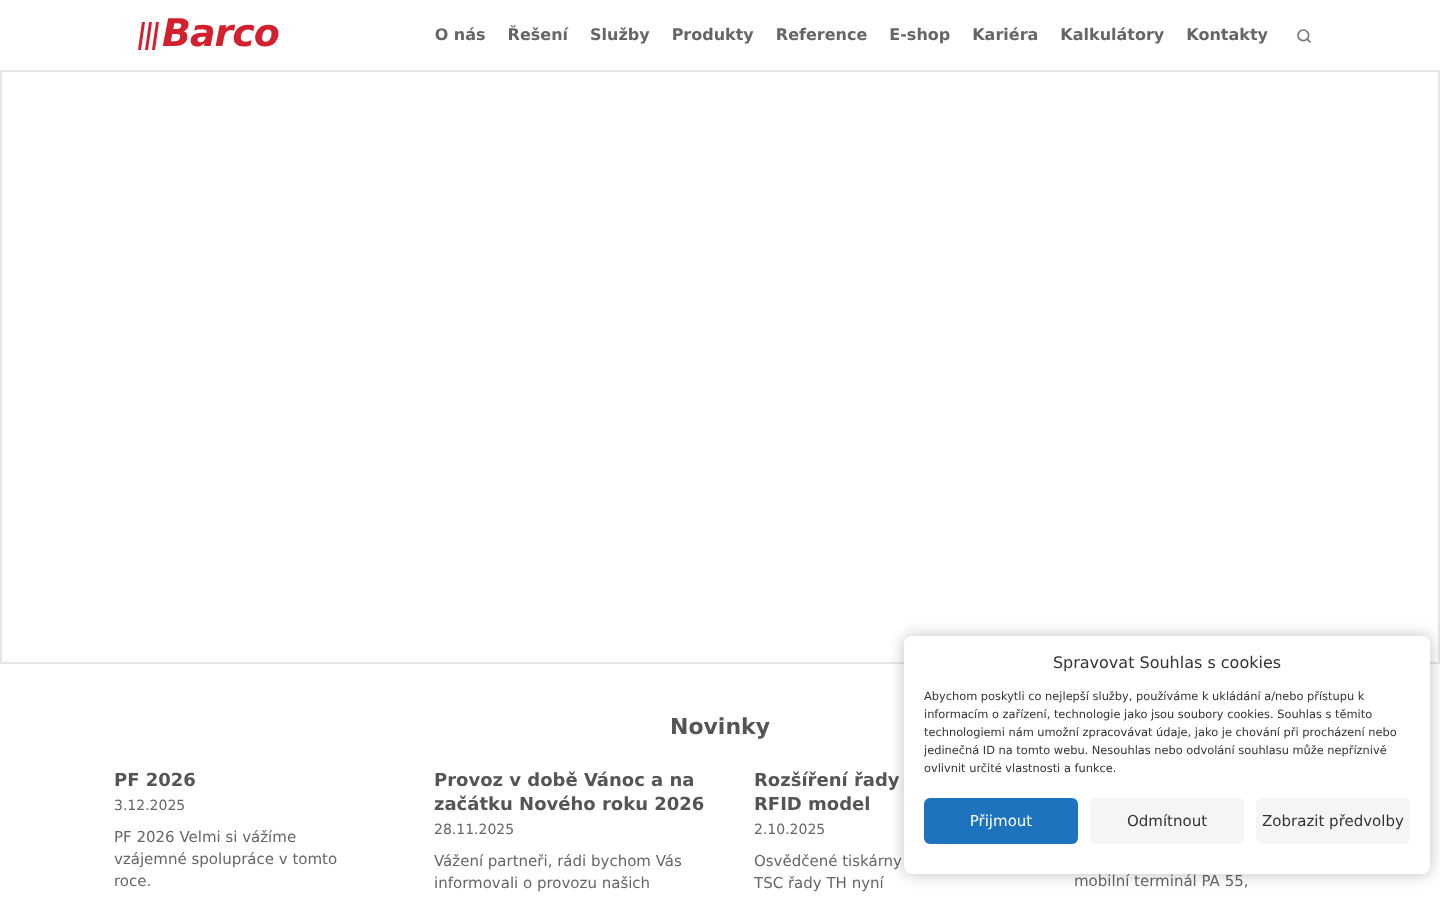  What do you see at coordinates (720, 728) in the screenshot?
I see `section-heading: Novinky` at bounding box center [720, 728].